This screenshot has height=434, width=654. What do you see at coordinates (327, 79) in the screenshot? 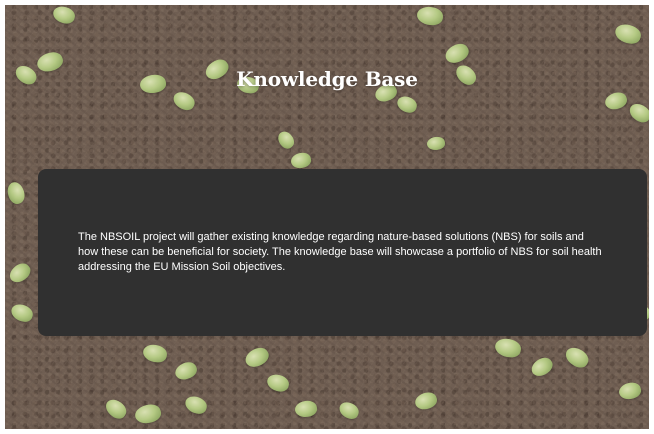
I see `page-title: Knowledge Base` at bounding box center [327, 79].